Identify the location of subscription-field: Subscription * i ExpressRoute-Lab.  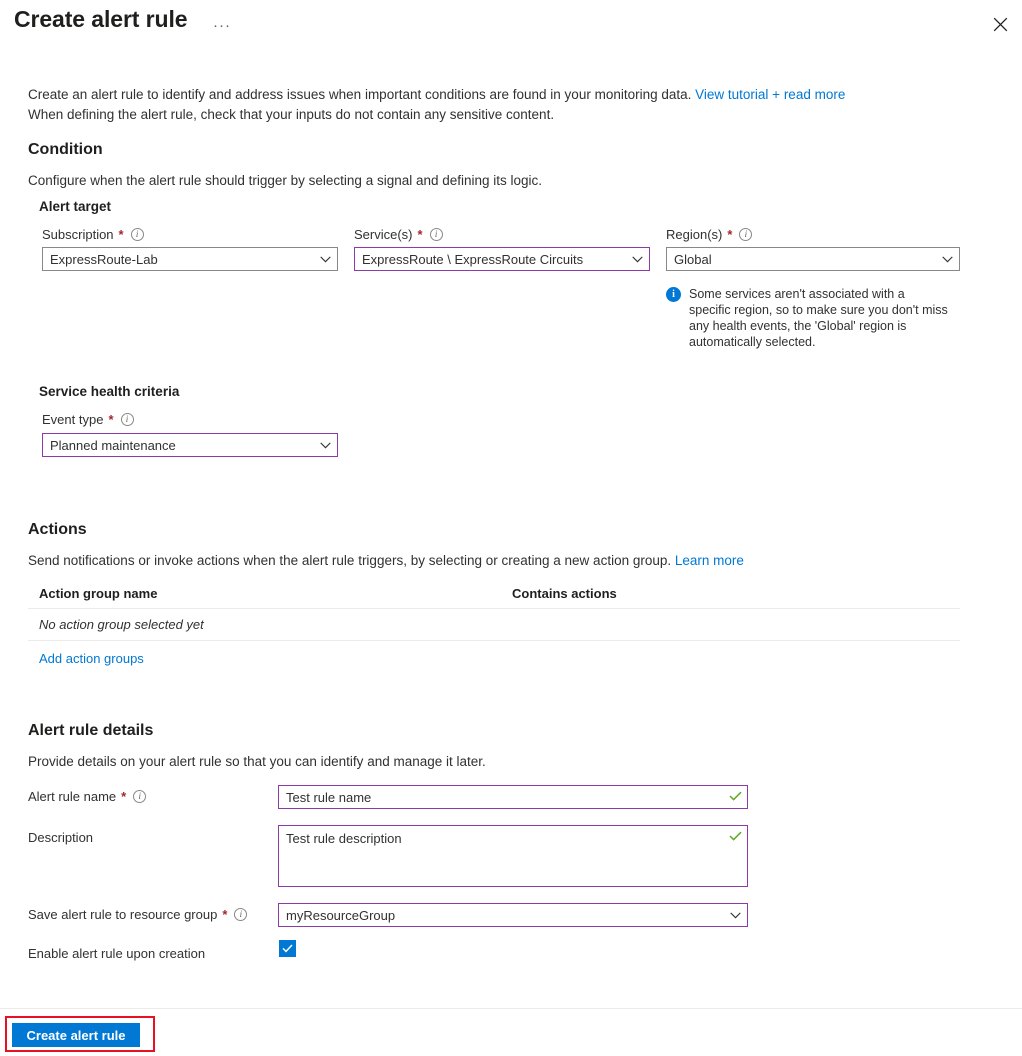
(190, 249).